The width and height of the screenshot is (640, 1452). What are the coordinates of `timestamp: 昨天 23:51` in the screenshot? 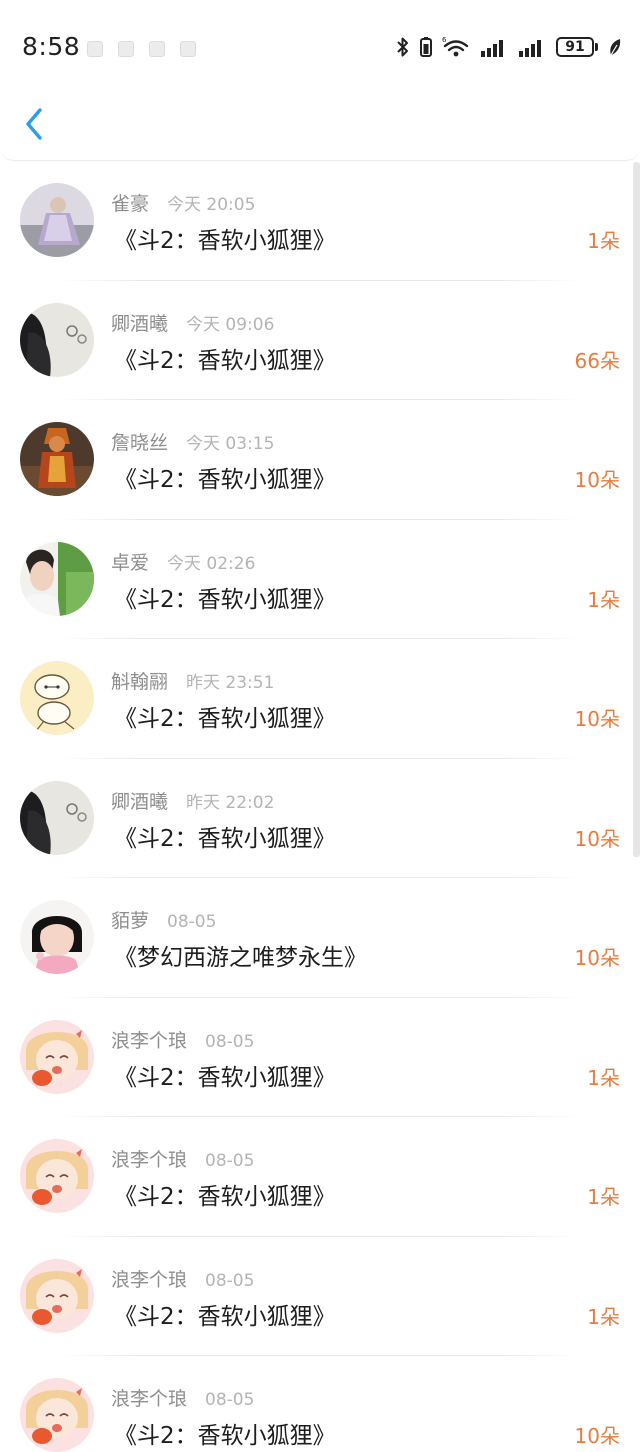 It's located at (230, 683).